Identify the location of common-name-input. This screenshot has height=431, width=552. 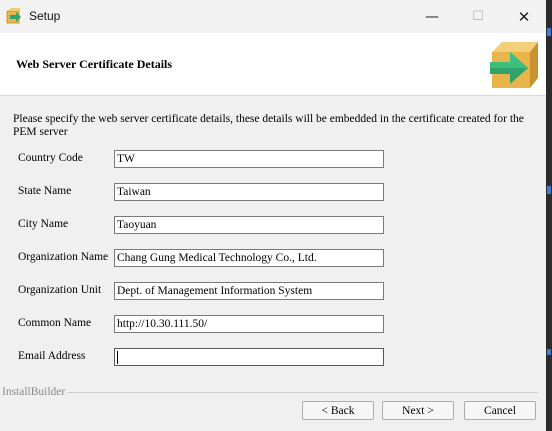
(249, 324).